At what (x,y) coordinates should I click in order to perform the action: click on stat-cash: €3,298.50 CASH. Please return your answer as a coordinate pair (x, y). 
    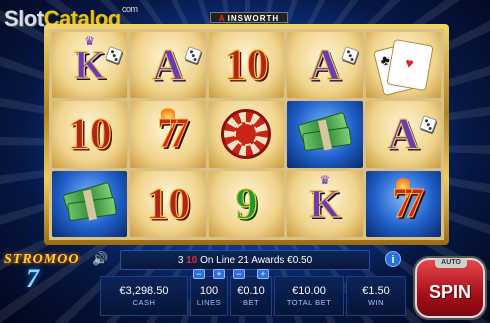
    Looking at the image, I should click on (144, 296).